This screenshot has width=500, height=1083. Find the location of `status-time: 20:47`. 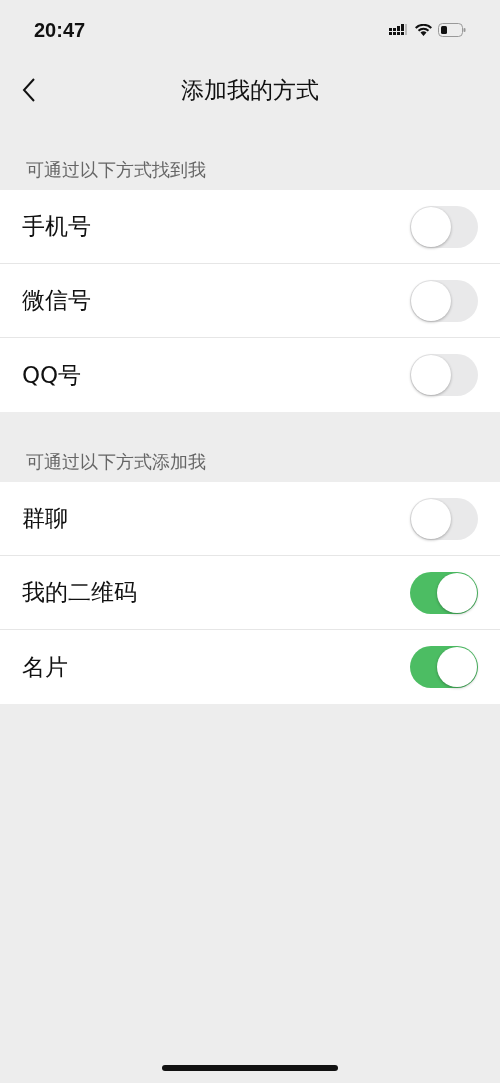

status-time: 20:47 is located at coordinates (60, 30).